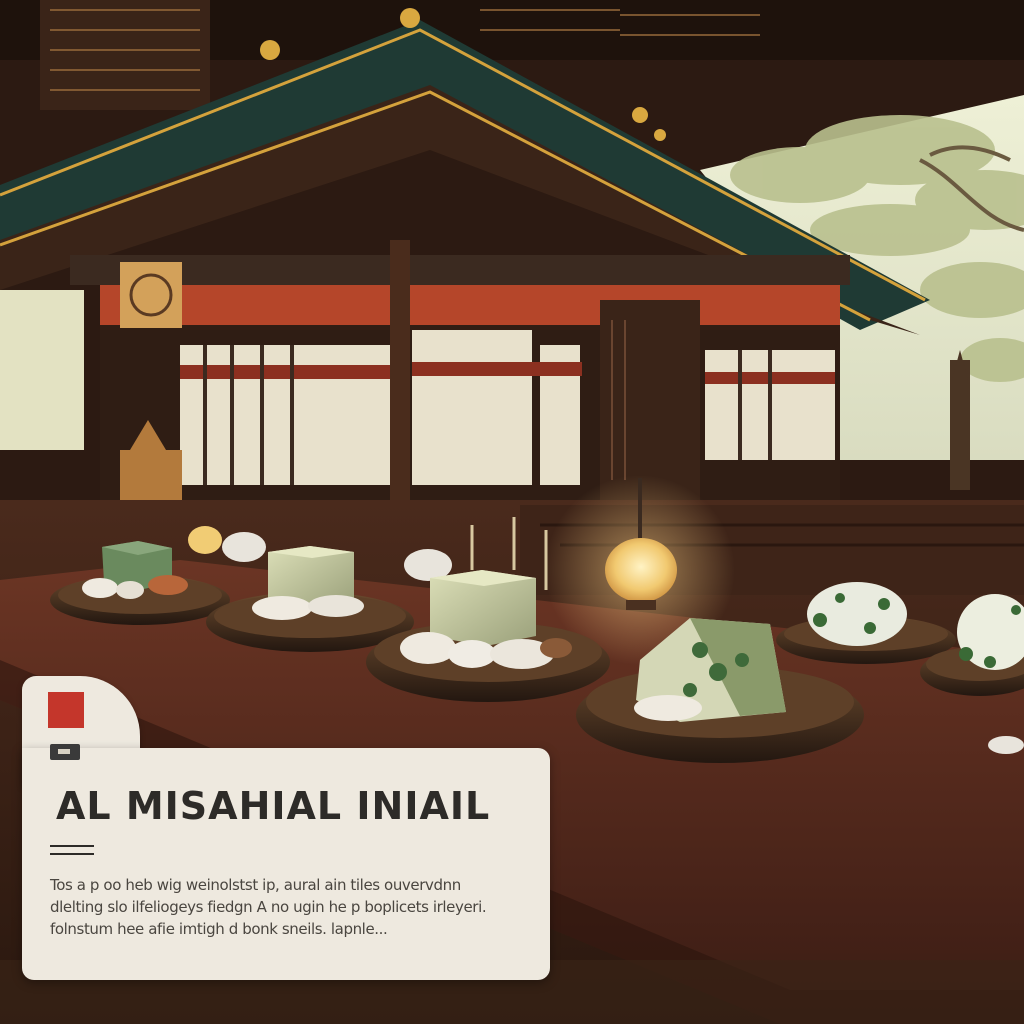 This screenshot has width=1024, height=1024. I want to click on card-title: AL MISAHIAL INIAIL, so click(273, 806).